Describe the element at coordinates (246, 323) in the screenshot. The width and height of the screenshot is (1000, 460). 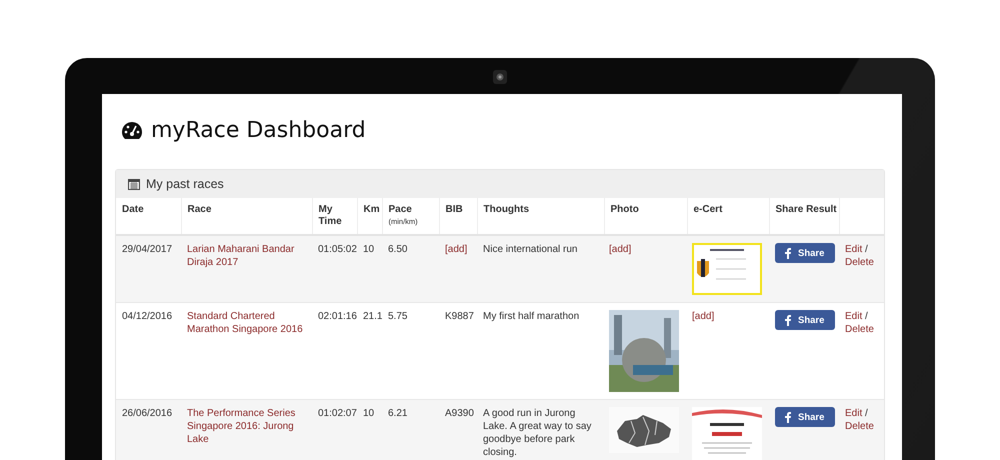
I see `race-link: Standard Chartered Marathon Singapore 2016` at that location.